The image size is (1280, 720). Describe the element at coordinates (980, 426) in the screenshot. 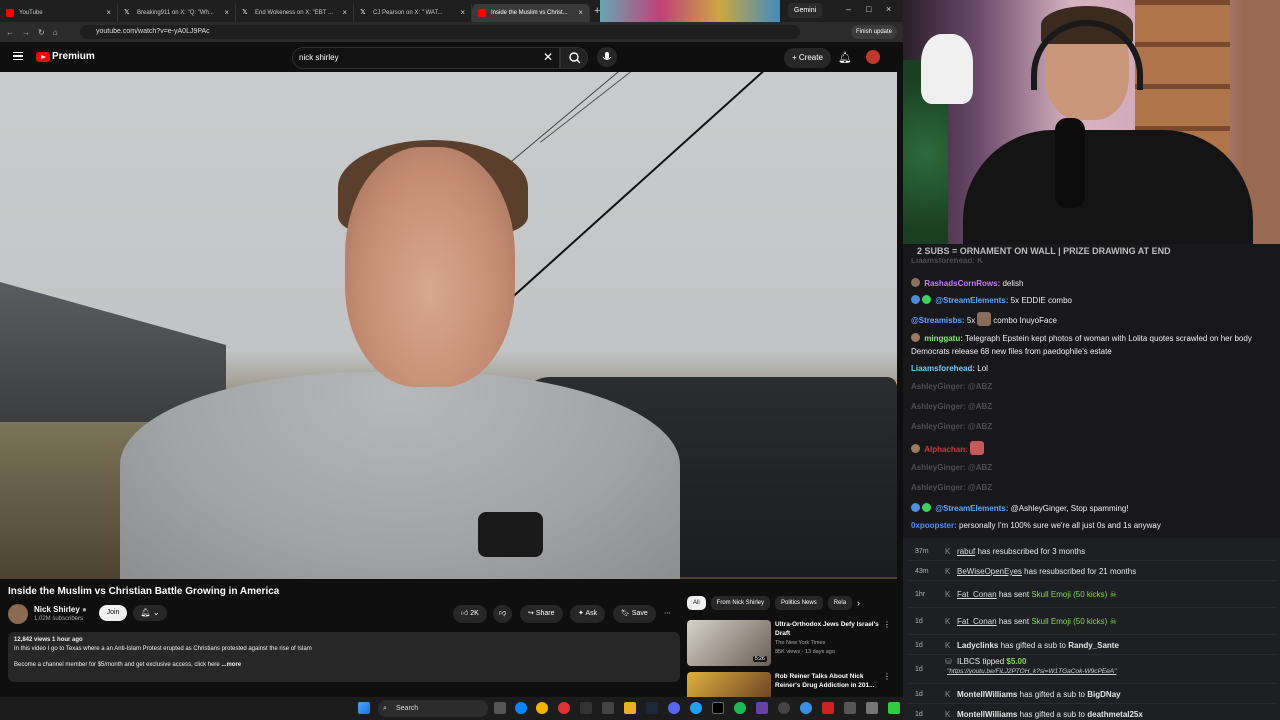

I see `chat-text: @ABZ` at that location.